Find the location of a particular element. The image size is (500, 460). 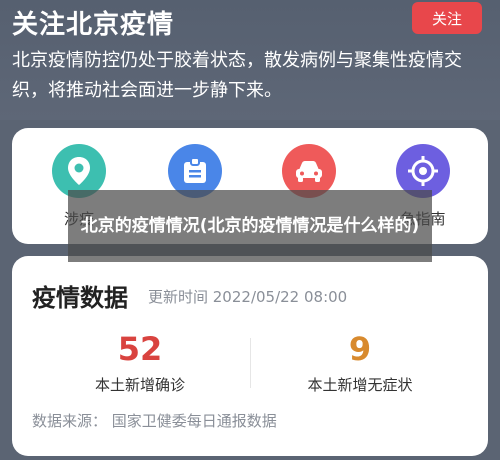

stat-value: 52 is located at coordinates (140, 349).